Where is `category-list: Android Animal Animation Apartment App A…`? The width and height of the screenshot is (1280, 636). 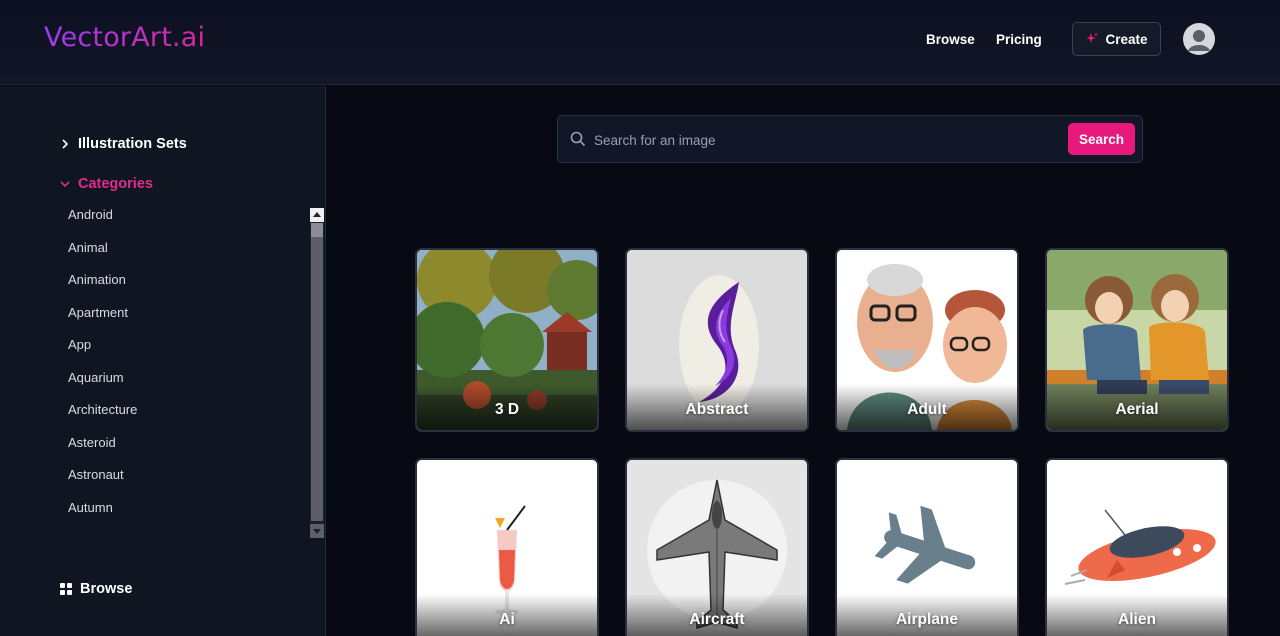 category-list: Android Animal Animation Apartment App A… is located at coordinates (183, 366).